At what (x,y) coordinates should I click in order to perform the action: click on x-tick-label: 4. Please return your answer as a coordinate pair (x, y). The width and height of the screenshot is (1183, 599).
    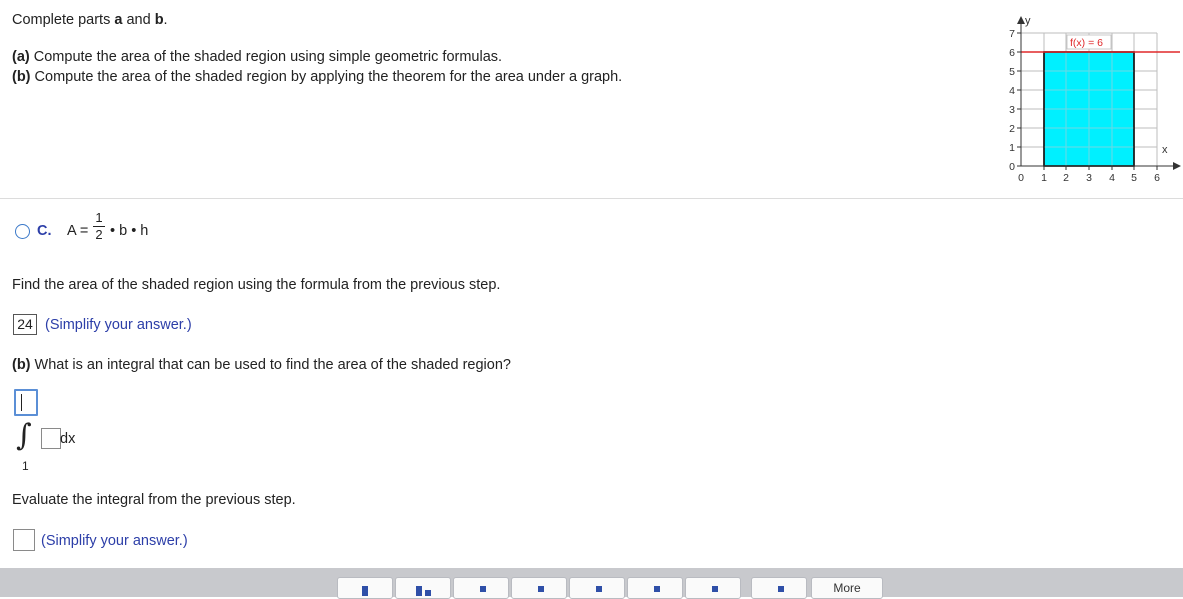
    Looking at the image, I should click on (1112, 178).